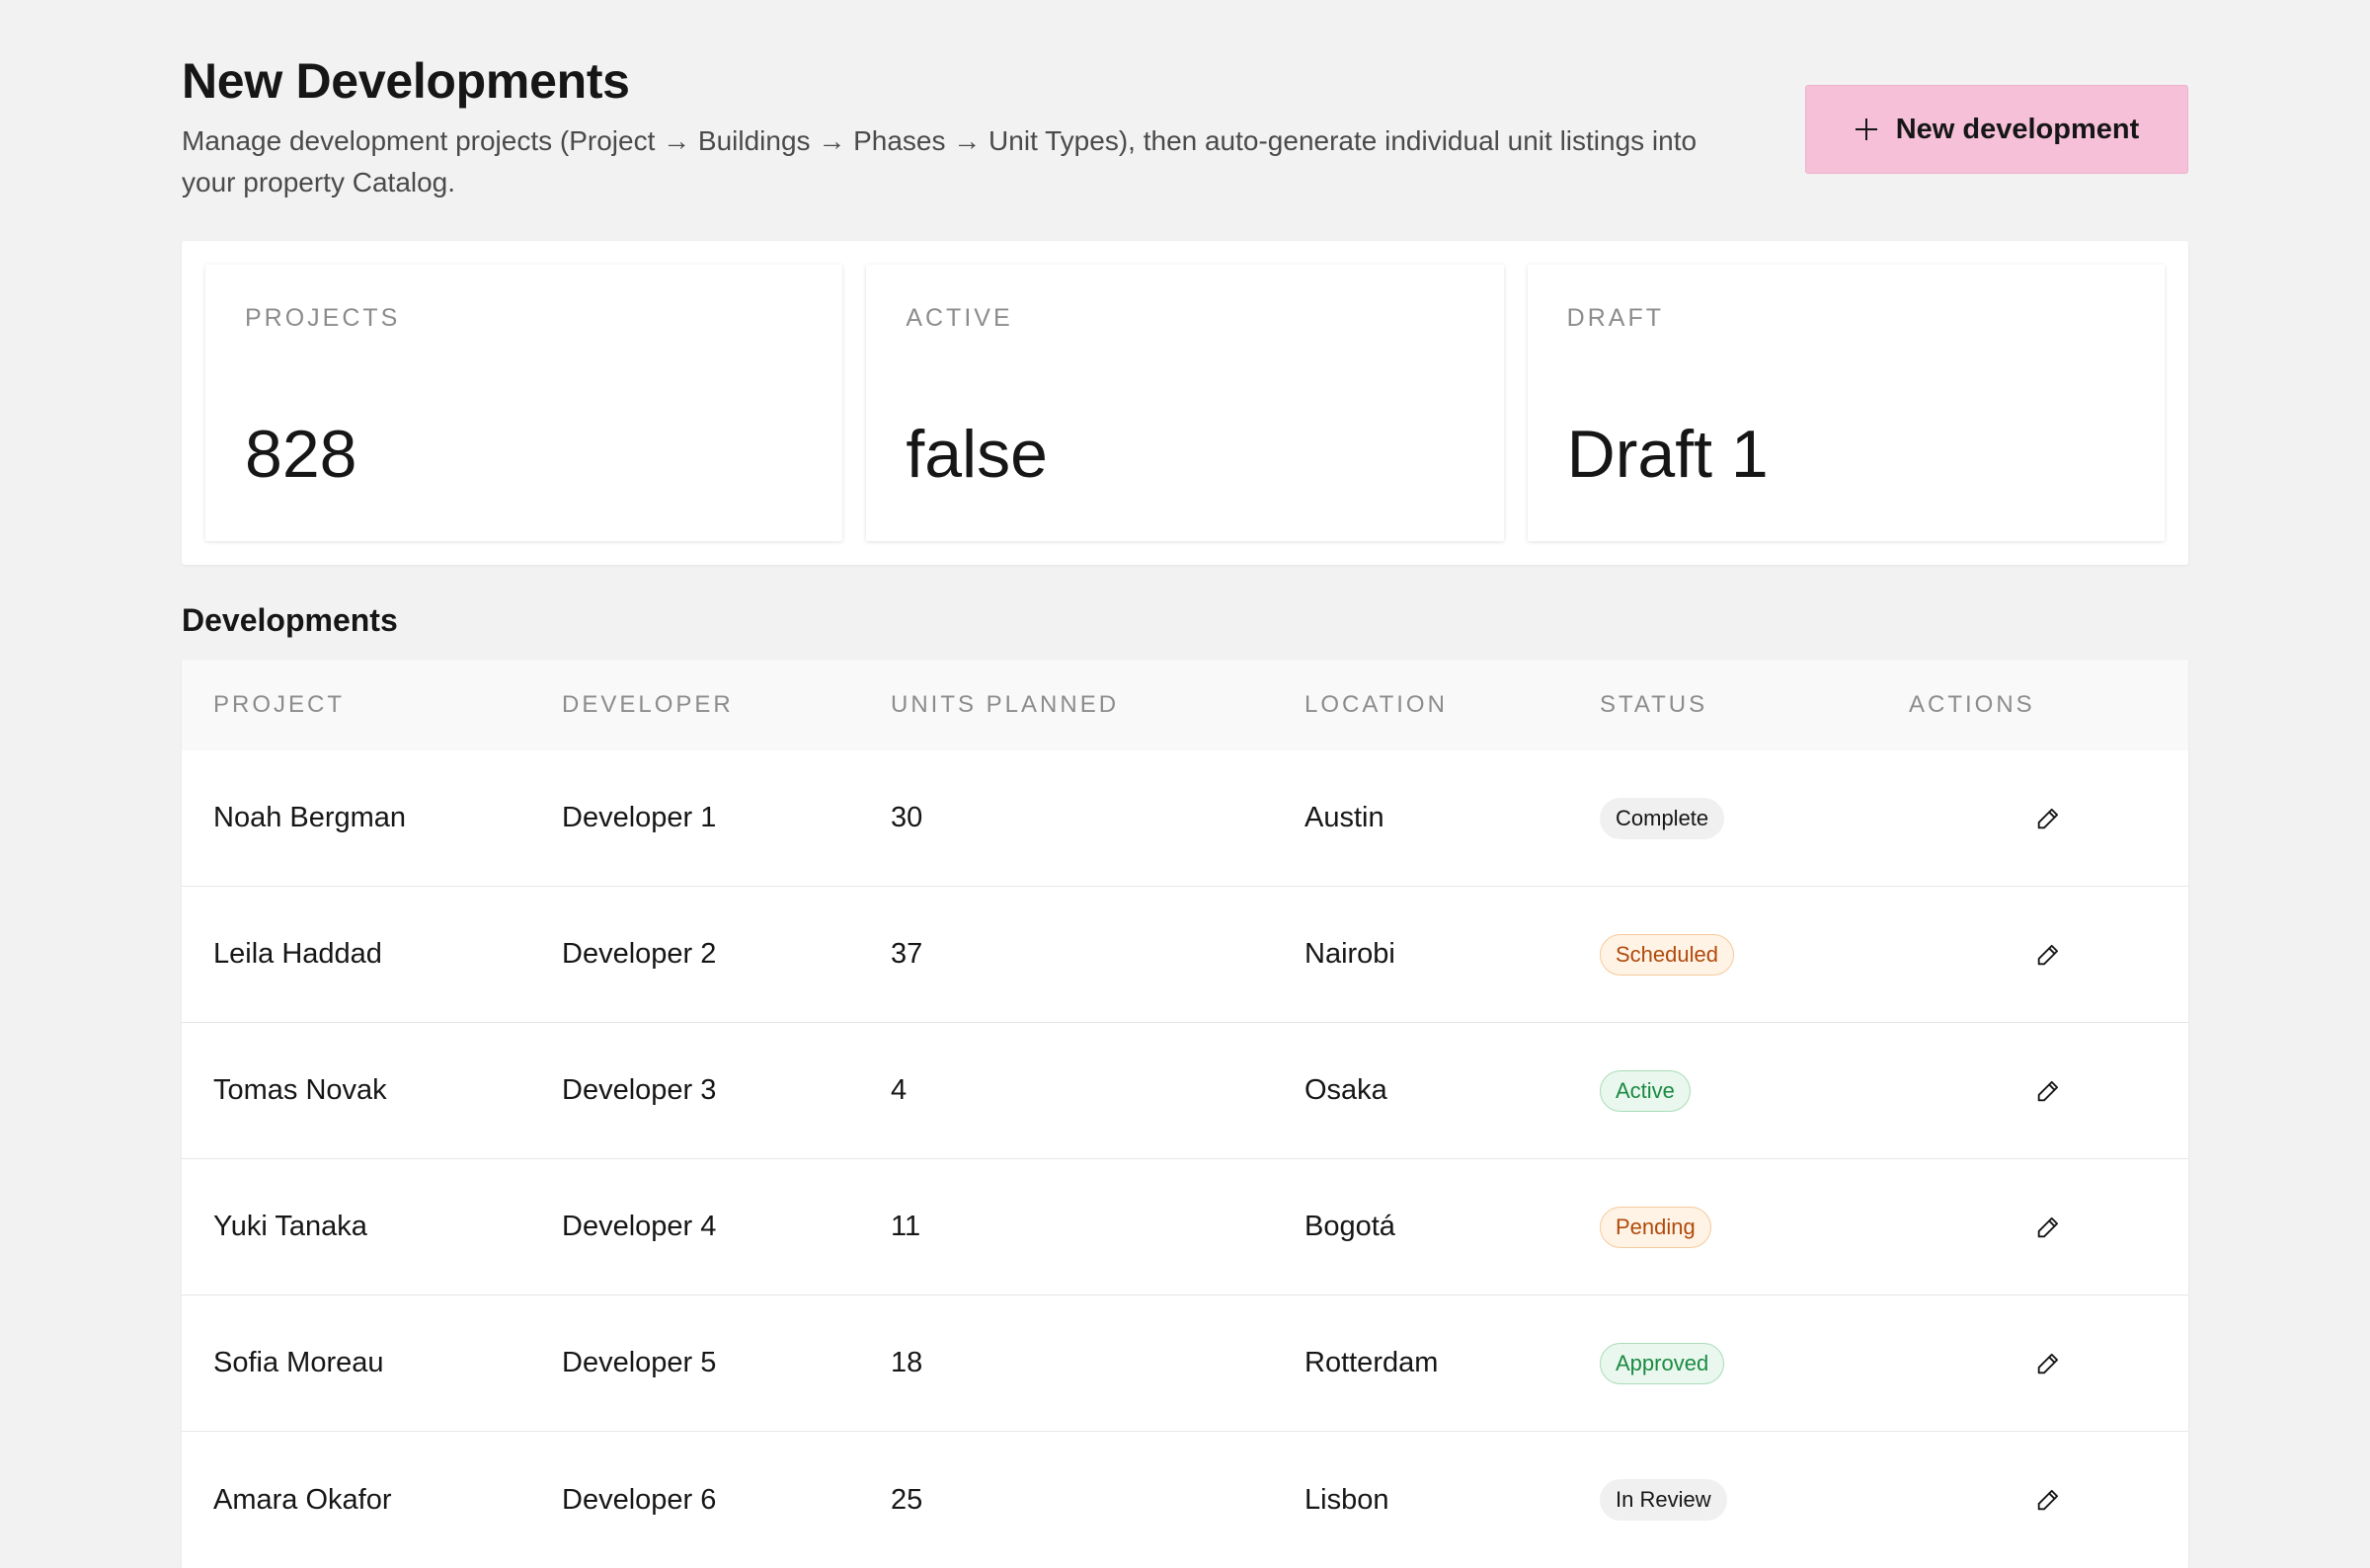 The width and height of the screenshot is (2370, 1568). I want to click on stat-card-projects: PROJECTS 828, so click(524, 403).